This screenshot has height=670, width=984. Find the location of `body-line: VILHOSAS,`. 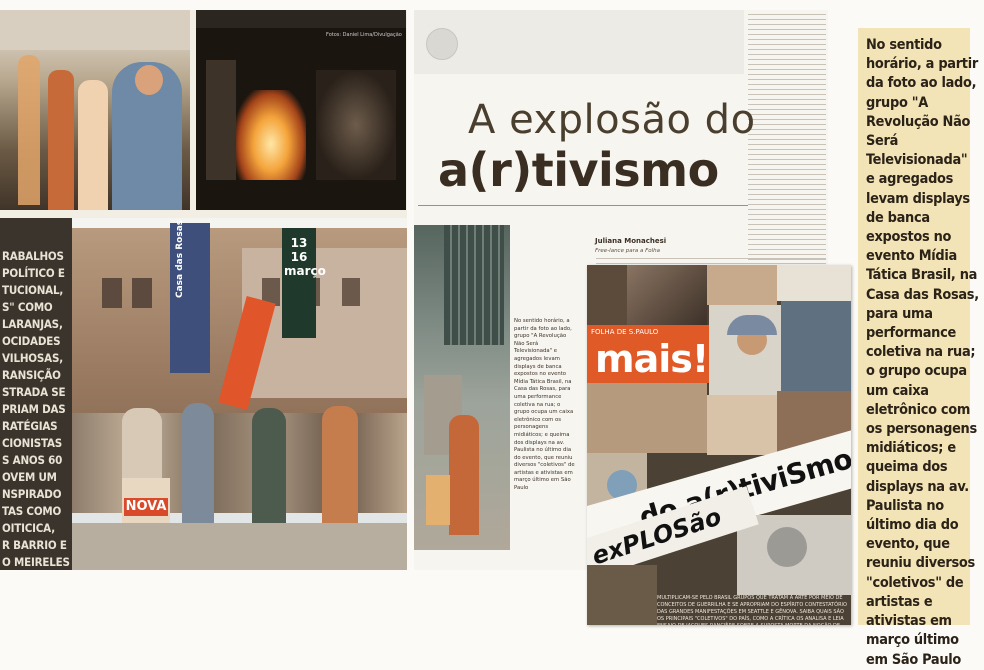

body-line: VILHOSAS, is located at coordinates (32, 358).